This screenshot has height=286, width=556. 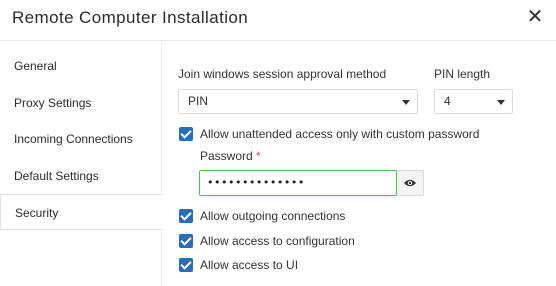 I want to click on sidebar-item-proxy-settings: Proxy Settings, so click(x=81, y=103).